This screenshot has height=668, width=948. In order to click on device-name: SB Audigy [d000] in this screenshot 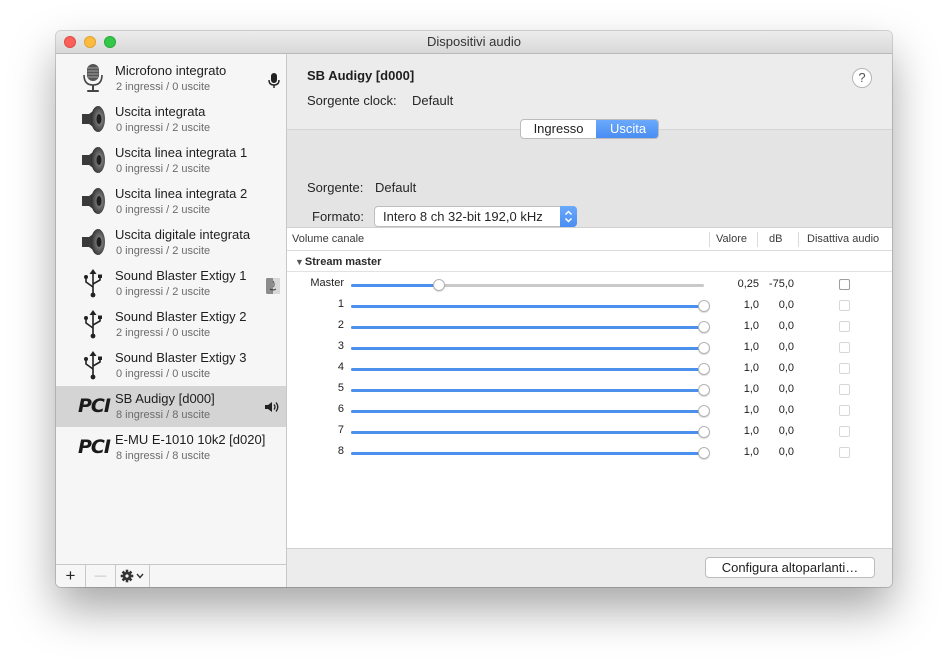, I will do `click(165, 398)`.